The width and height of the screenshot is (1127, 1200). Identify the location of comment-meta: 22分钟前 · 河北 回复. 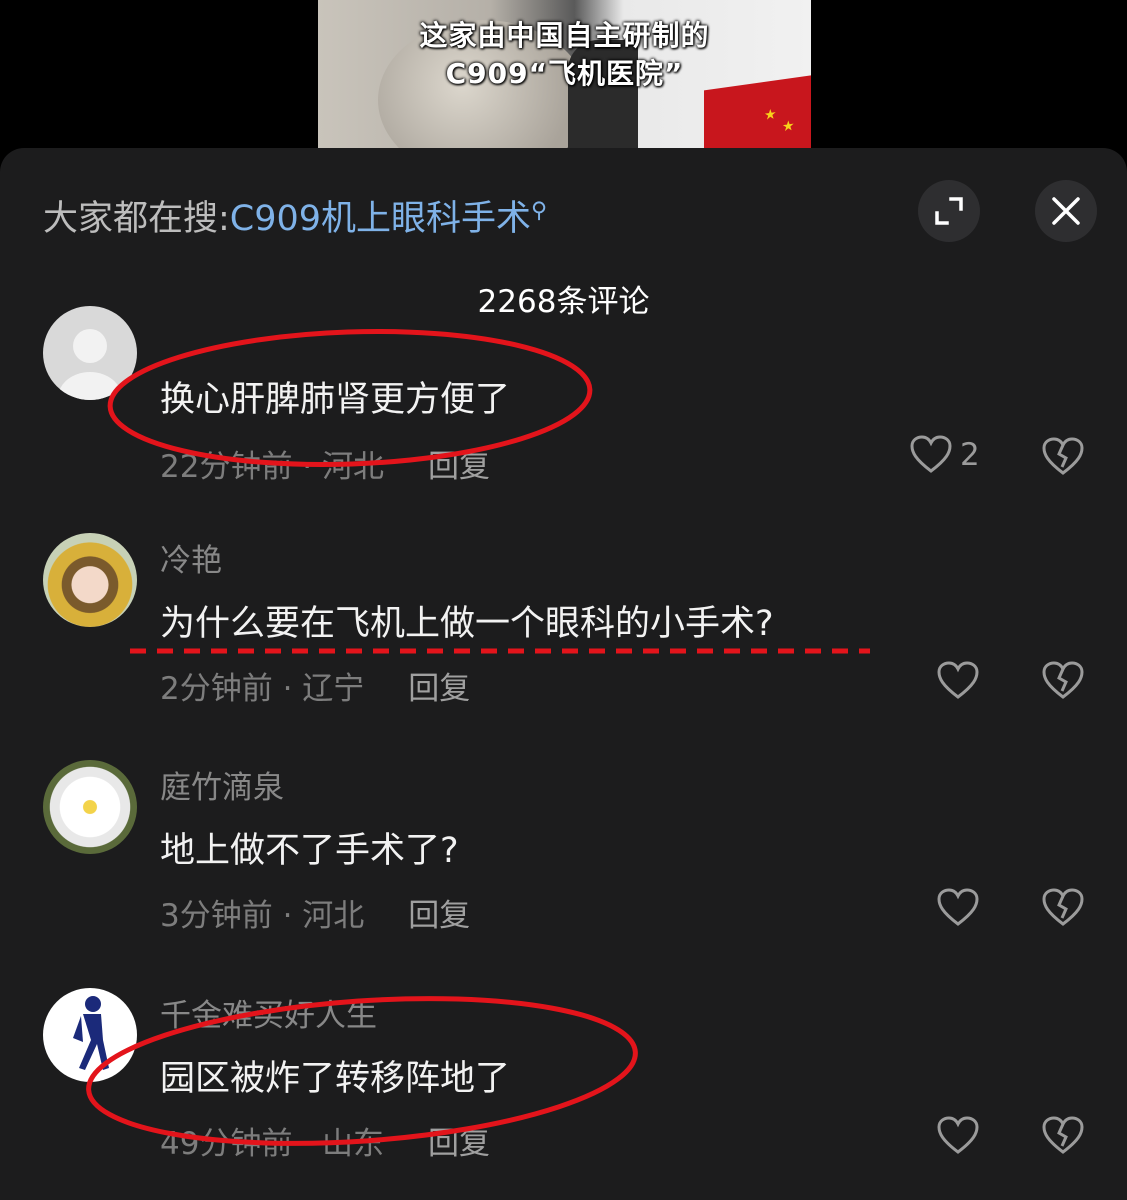
(325, 463).